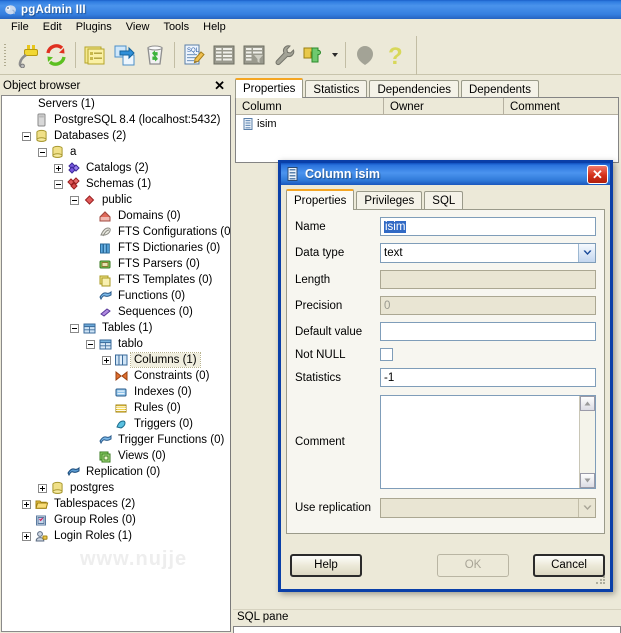 The width and height of the screenshot is (621, 633). I want to click on tree-item-postgresql-8-4-localhost-5432: PostgreSQL 8.4 (localhost:5432), so click(116, 120).